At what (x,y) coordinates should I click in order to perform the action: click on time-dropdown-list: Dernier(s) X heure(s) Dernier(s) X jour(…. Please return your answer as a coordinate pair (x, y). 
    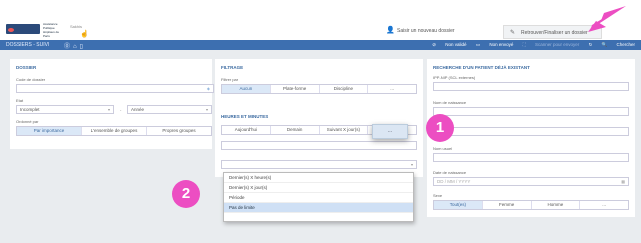
    Looking at the image, I should click on (318, 197).